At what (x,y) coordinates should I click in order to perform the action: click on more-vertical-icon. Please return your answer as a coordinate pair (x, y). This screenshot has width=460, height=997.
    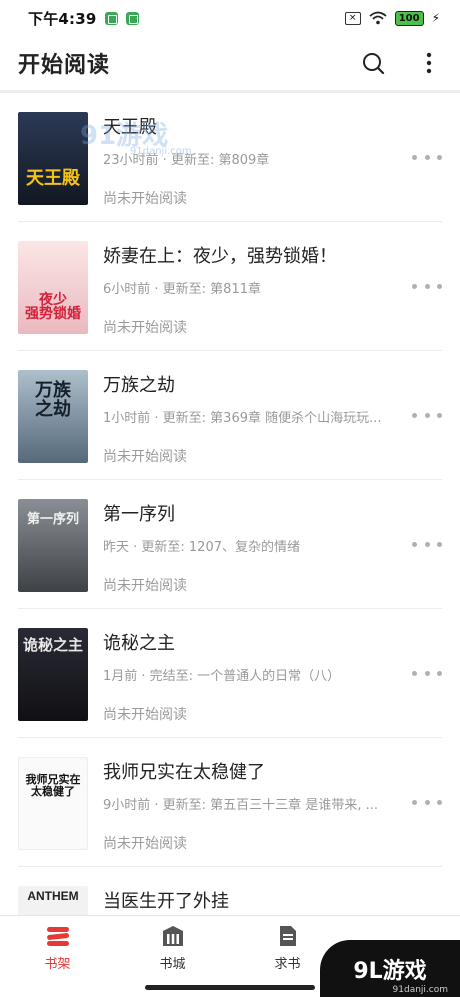
    Looking at the image, I should click on (429, 63).